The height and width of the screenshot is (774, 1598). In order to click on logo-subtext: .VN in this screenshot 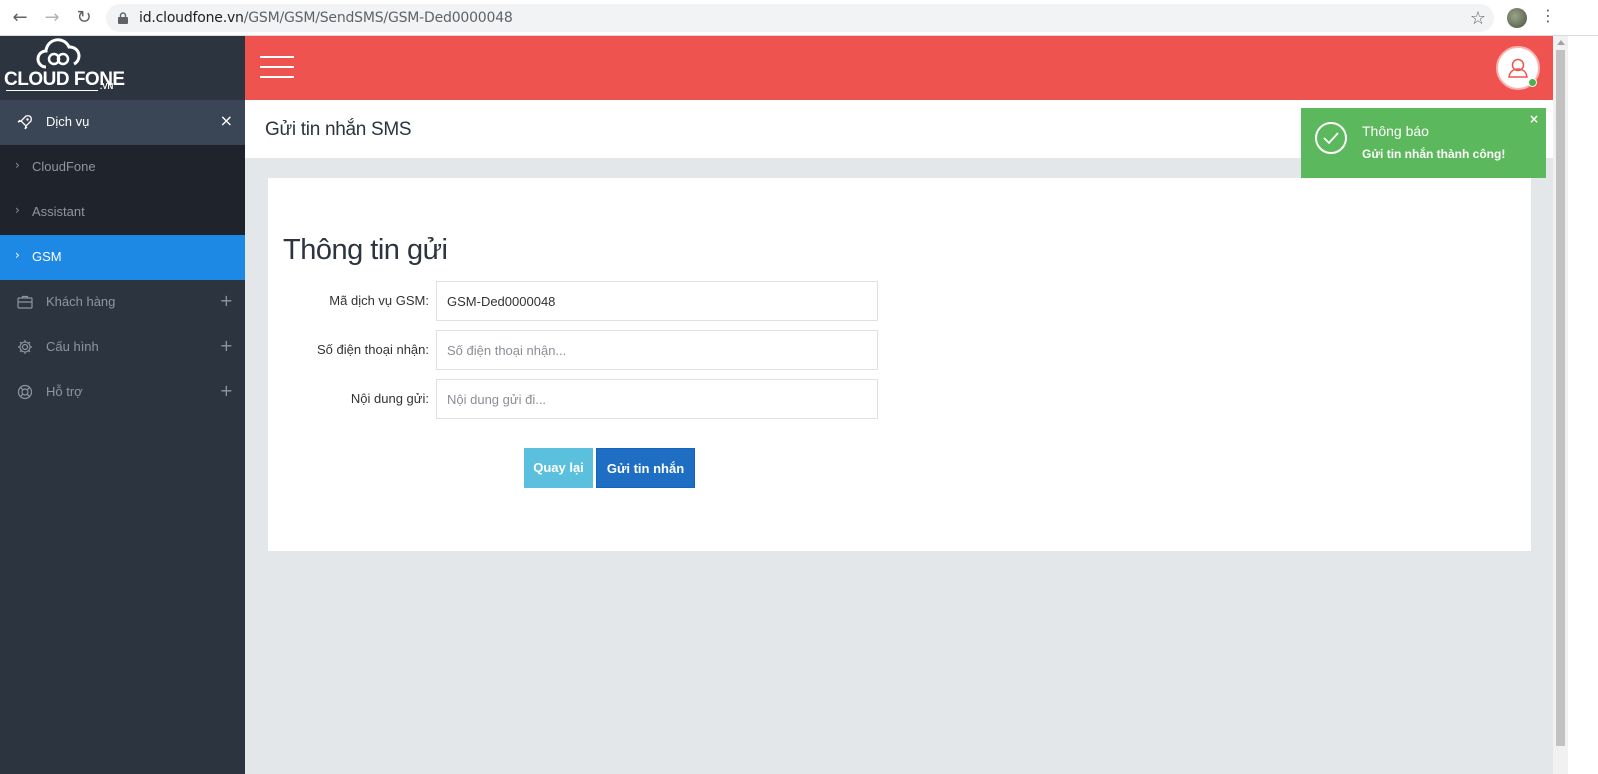, I will do `click(107, 86)`.